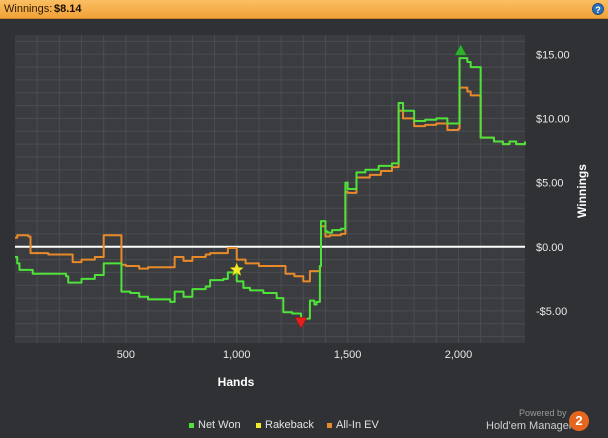  I want to click on powered-by-text: Powered by, so click(543, 413).